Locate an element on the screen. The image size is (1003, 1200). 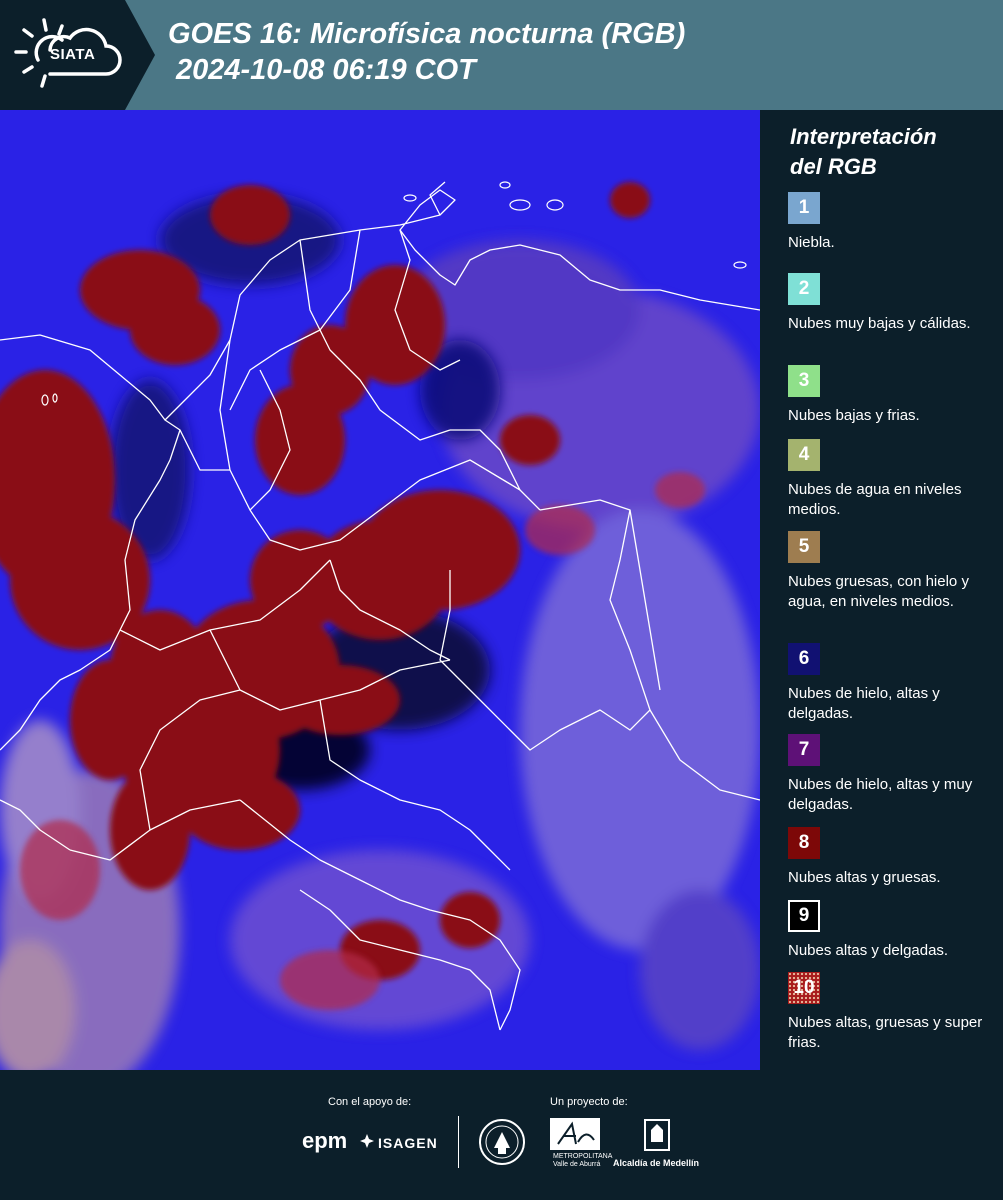
legend-swatch-1: 1 is located at coordinates (804, 208).